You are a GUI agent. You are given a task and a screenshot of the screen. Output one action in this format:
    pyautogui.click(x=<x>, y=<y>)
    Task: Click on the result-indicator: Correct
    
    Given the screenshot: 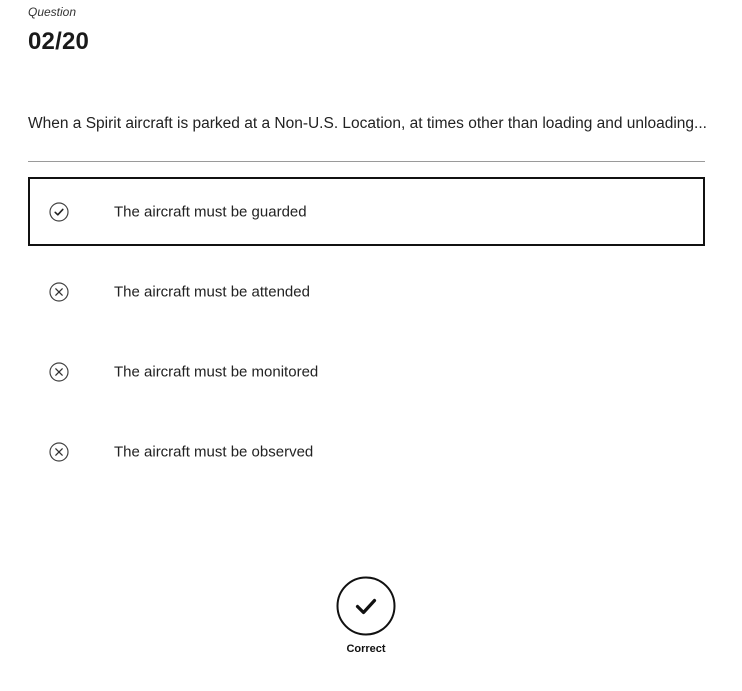 What is the action you would take?
    pyautogui.click(x=366, y=615)
    